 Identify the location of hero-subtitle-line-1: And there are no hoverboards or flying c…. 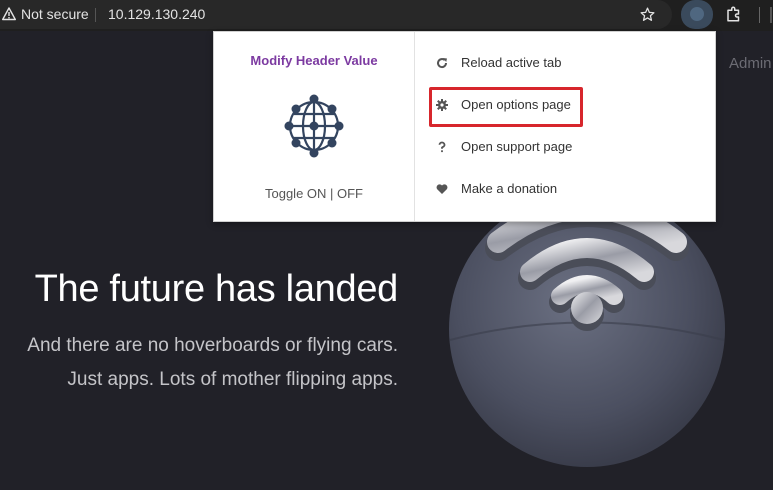
(212, 345).